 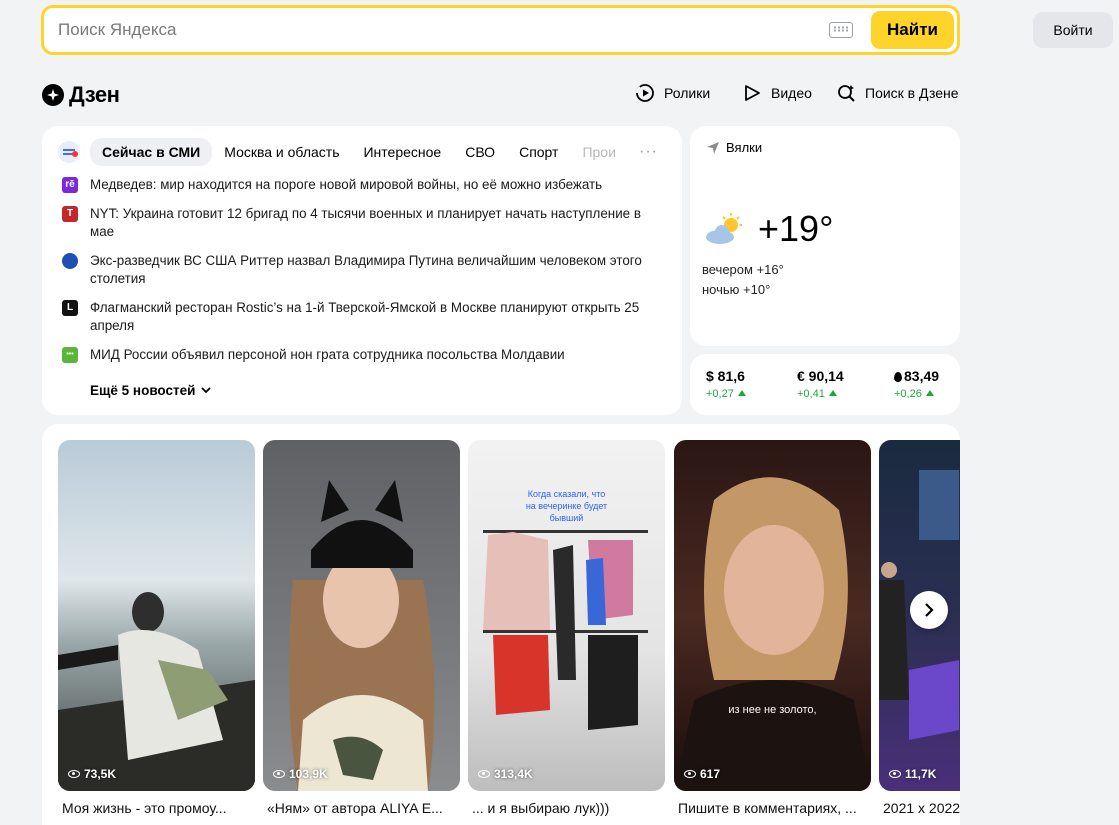 I want to click on location-arrow-icon, so click(x=713, y=147).